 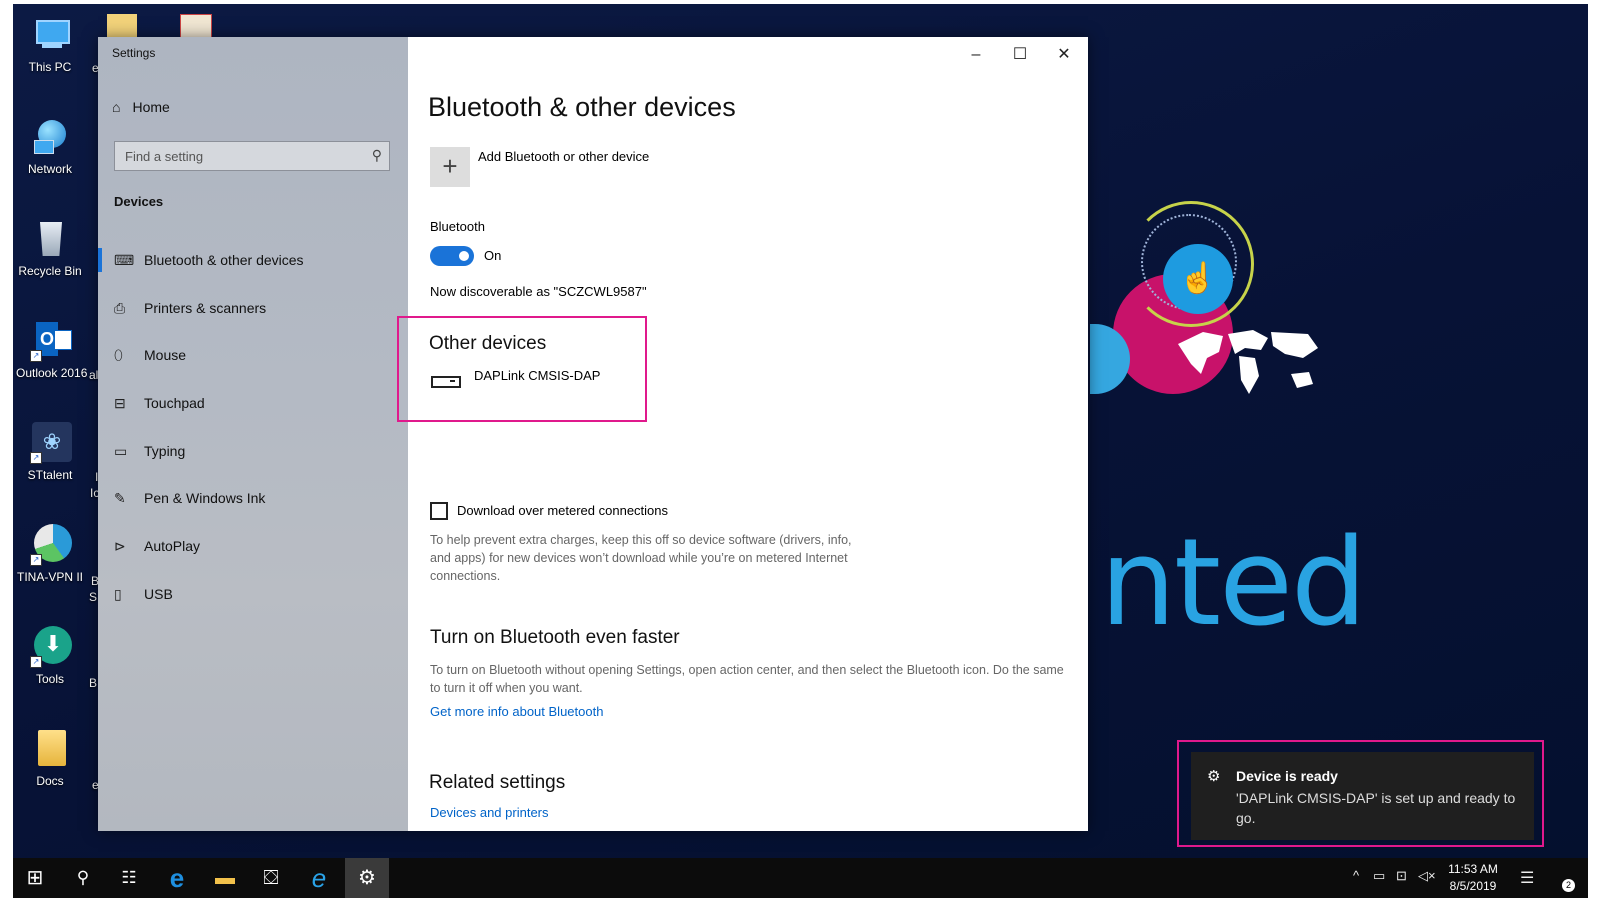 I want to click on nav-item-label: AutoPlay, so click(x=172, y=546).